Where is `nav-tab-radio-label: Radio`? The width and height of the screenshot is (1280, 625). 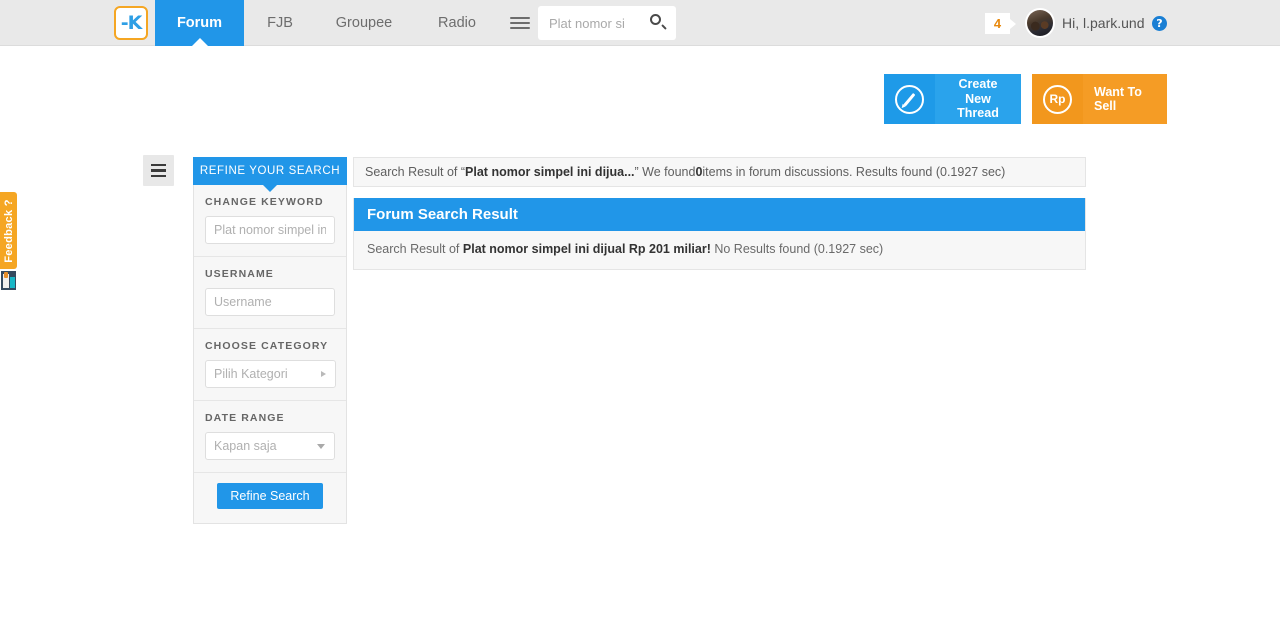 nav-tab-radio-label: Radio is located at coordinates (457, 23).